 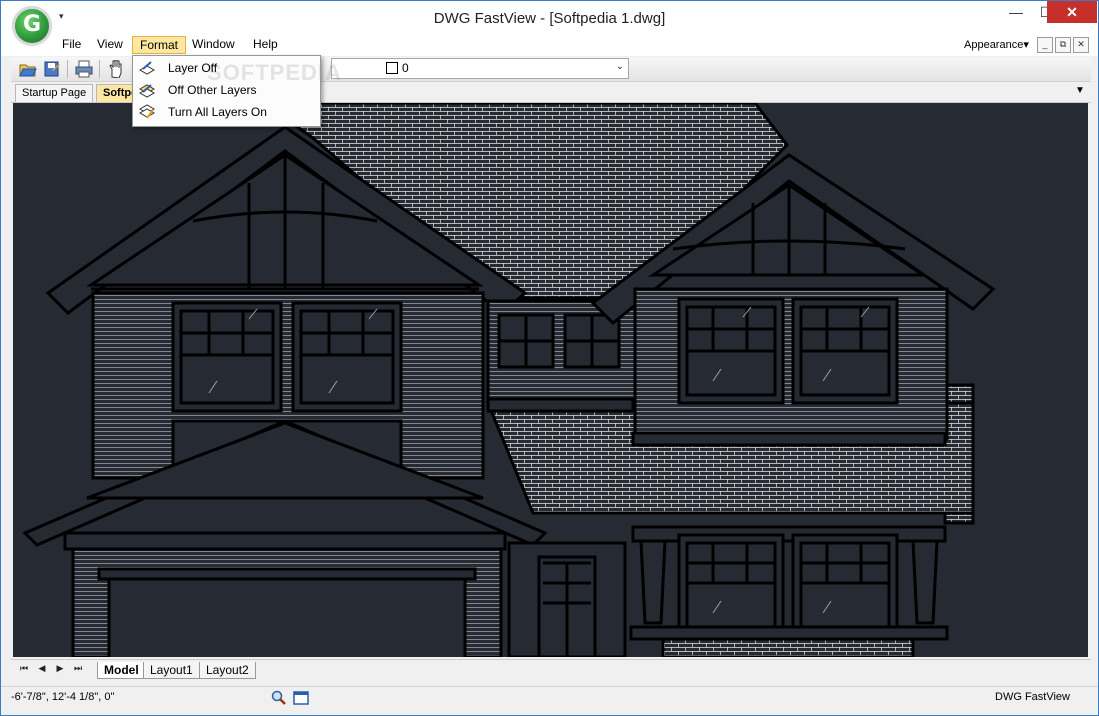 I want to click on title-bar: ▾ DWG FastView - [Softpedia 1.dwg] — ☐ ✕, so click(x=549, y=18).